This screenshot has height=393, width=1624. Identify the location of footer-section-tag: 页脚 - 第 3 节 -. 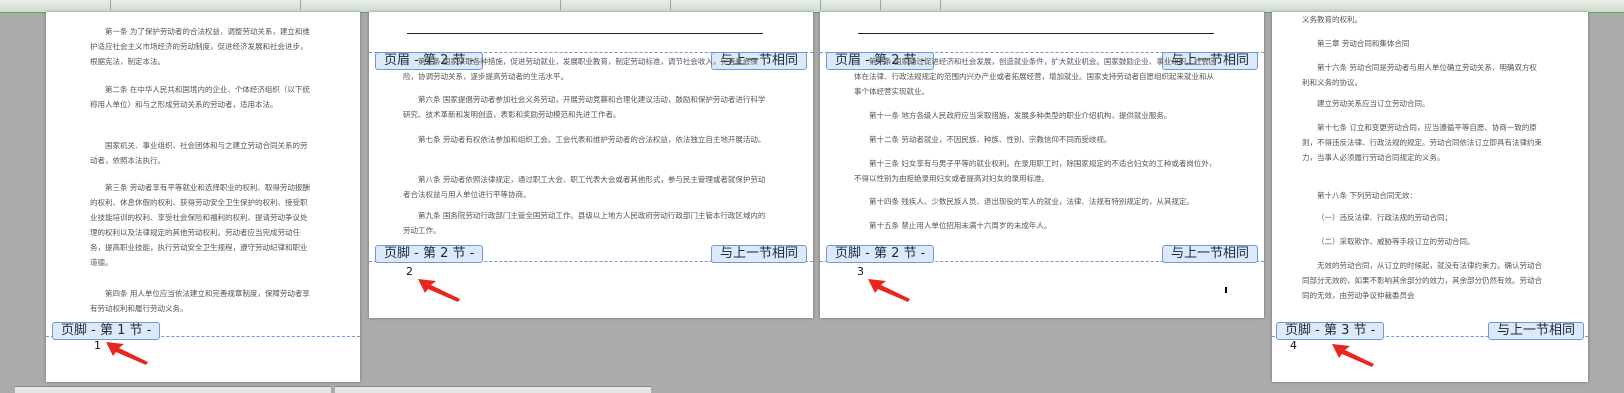
(1330, 331).